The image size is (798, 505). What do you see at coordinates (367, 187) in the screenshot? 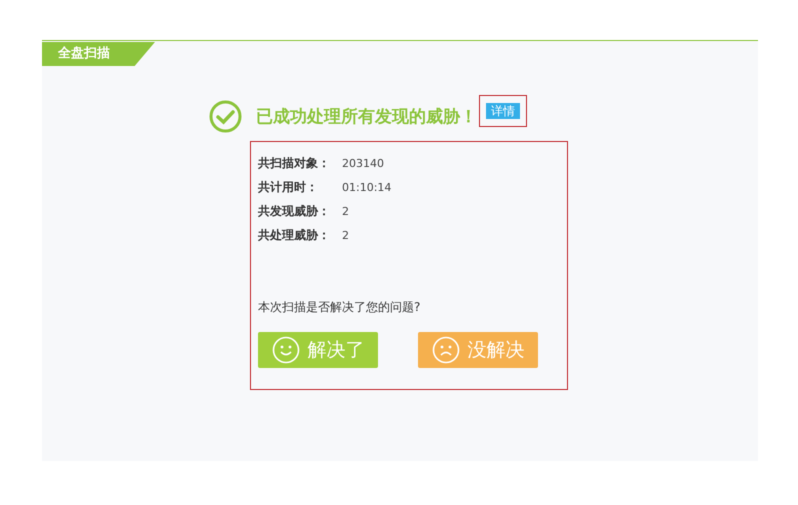
I see `stat-value: 01:10:14` at bounding box center [367, 187].